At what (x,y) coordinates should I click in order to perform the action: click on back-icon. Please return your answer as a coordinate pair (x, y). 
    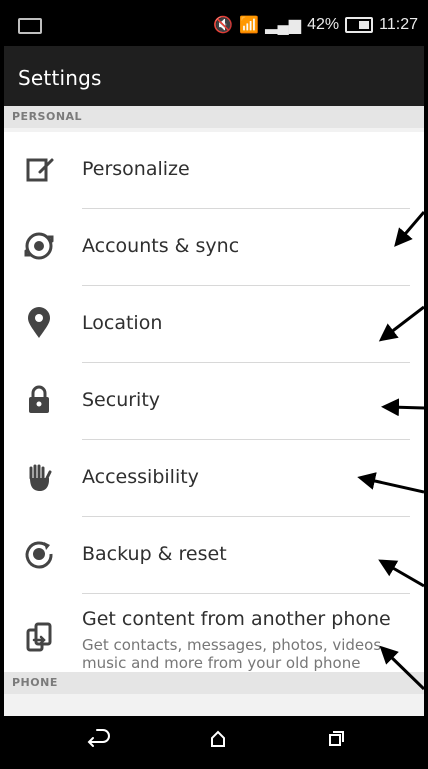
    Looking at the image, I should click on (99, 740).